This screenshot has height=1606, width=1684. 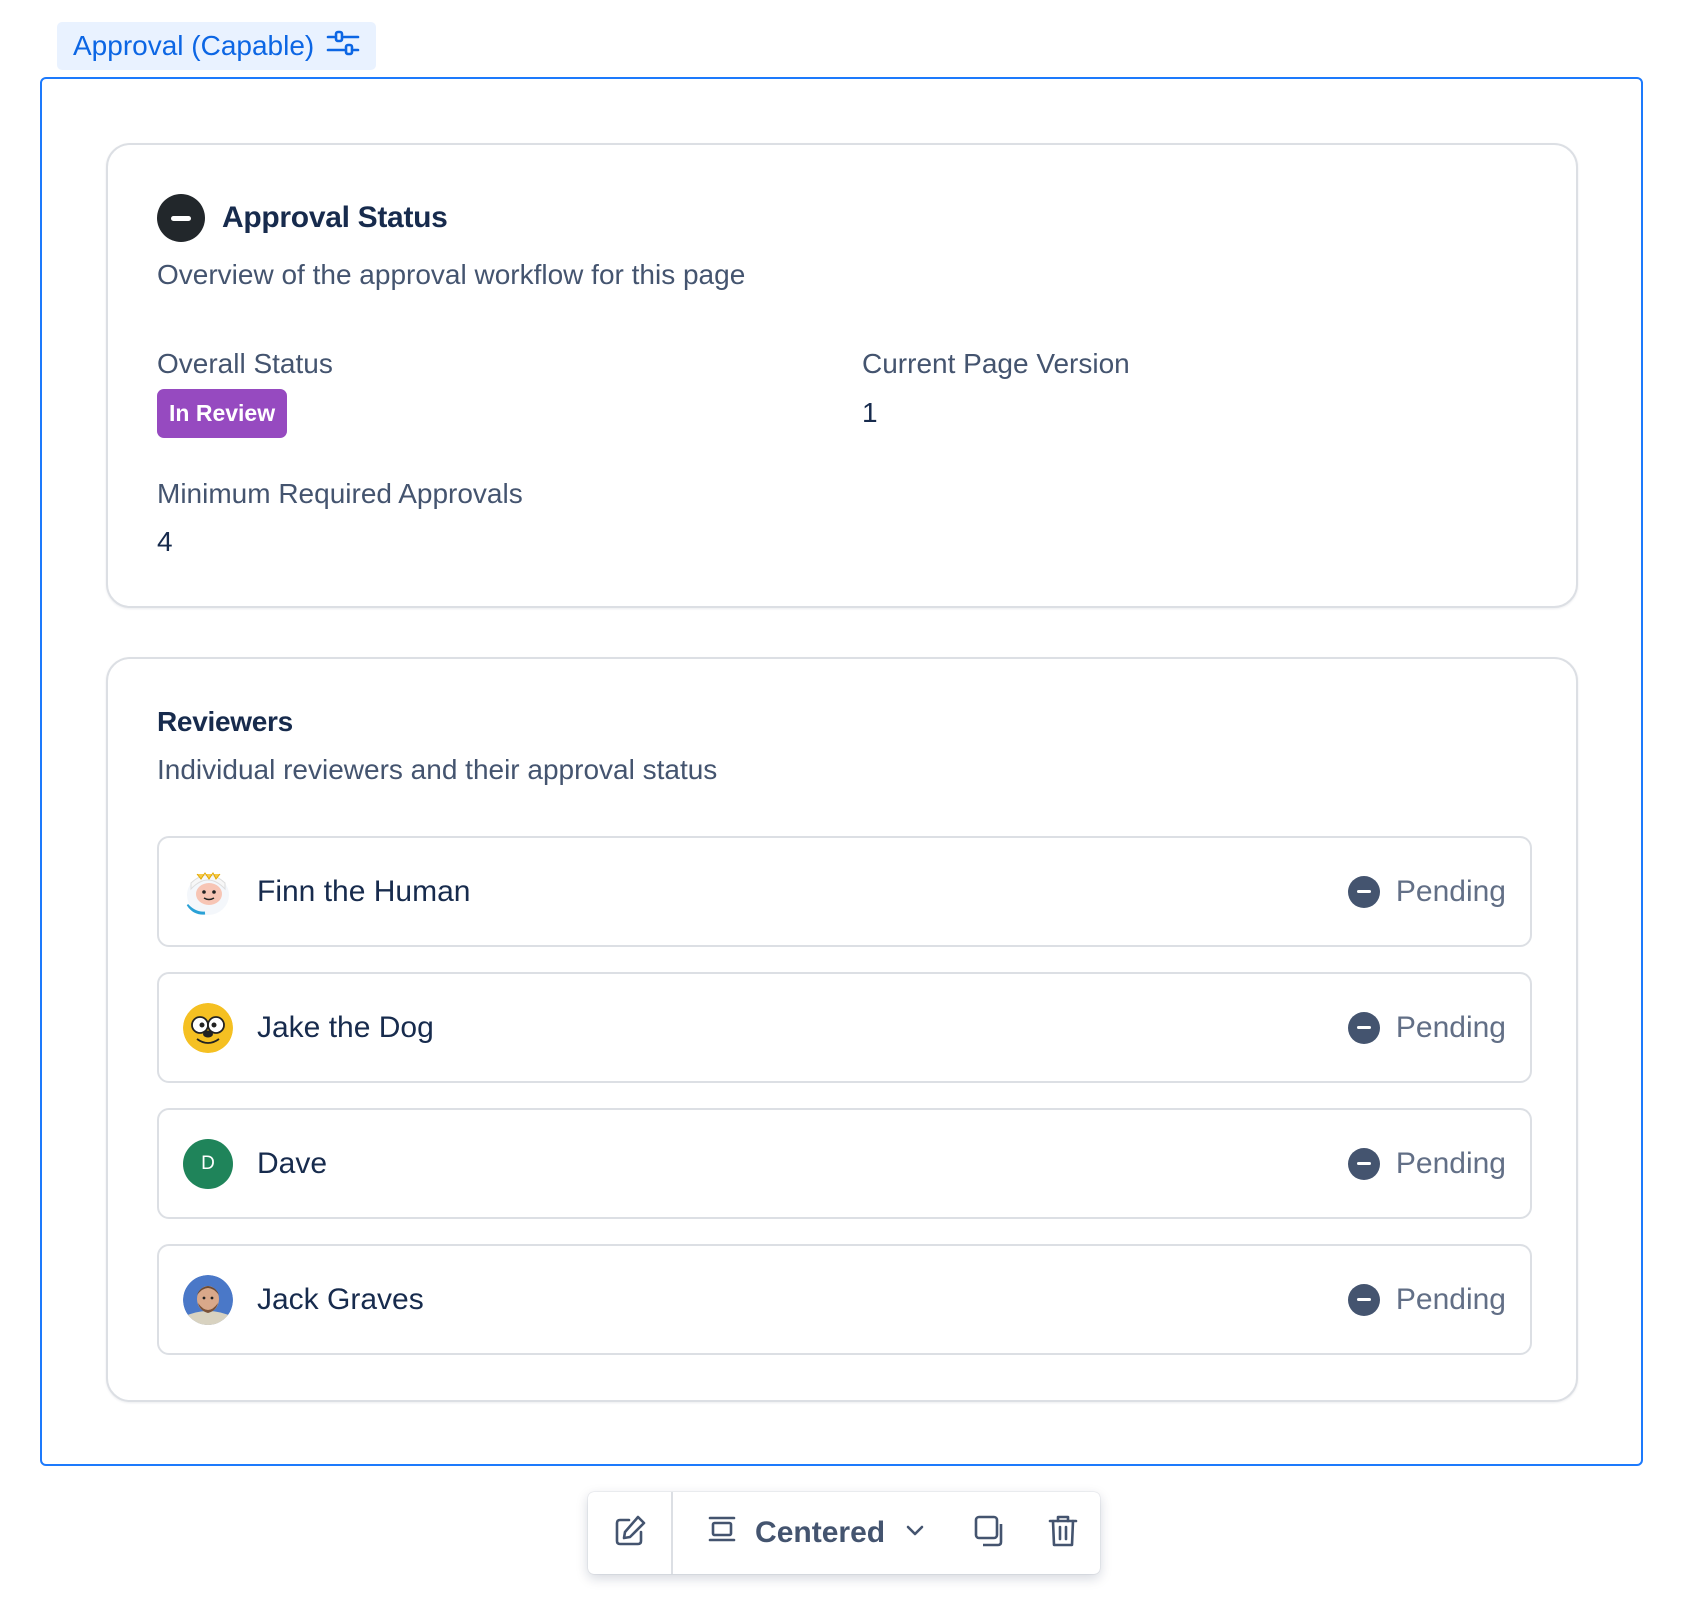 What do you see at coordinates (722, 1533) in the screenshot?
I see `layout-center-icon` at bounding box center [722, 1533].